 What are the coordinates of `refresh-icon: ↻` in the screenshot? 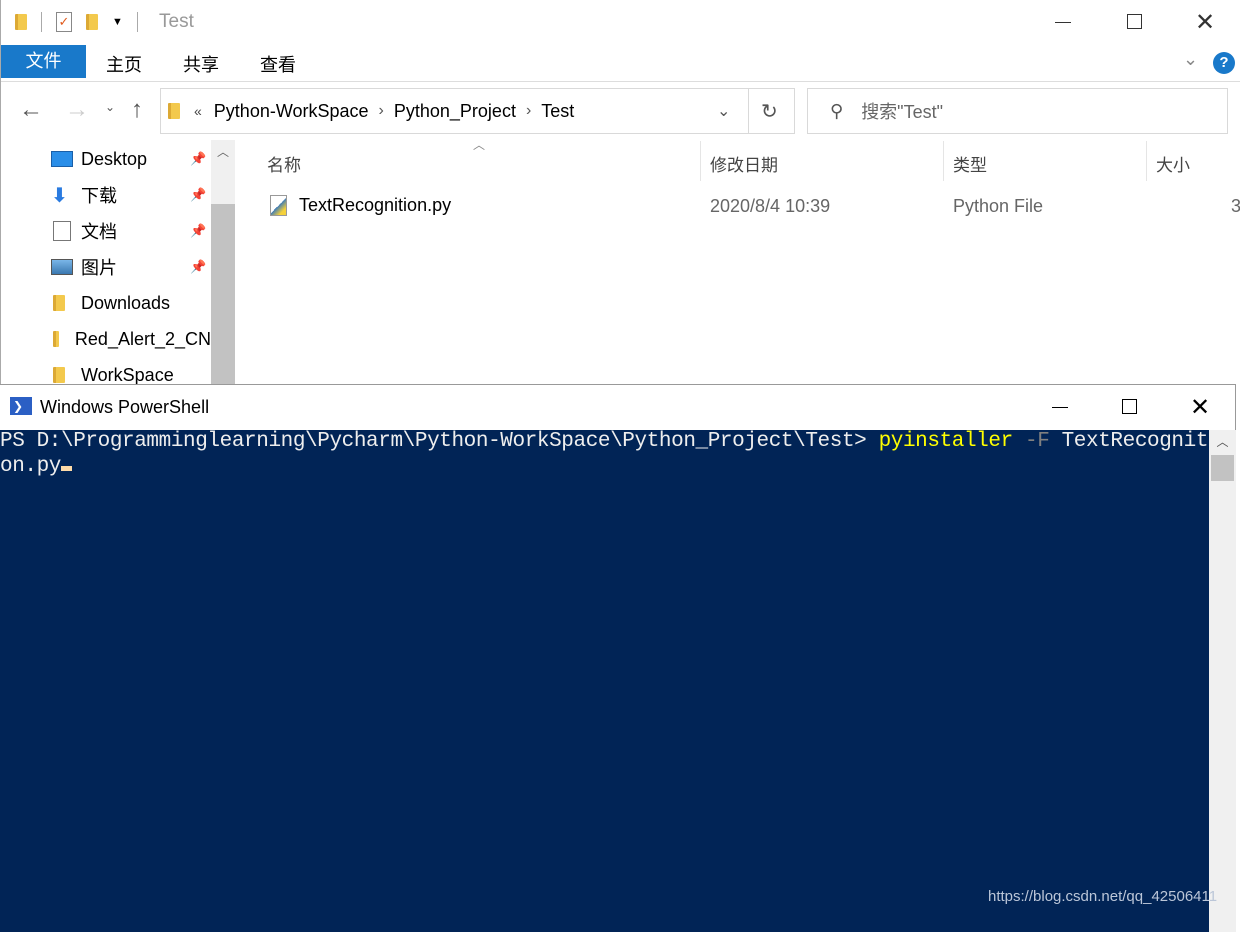 It's located at (769, 111).